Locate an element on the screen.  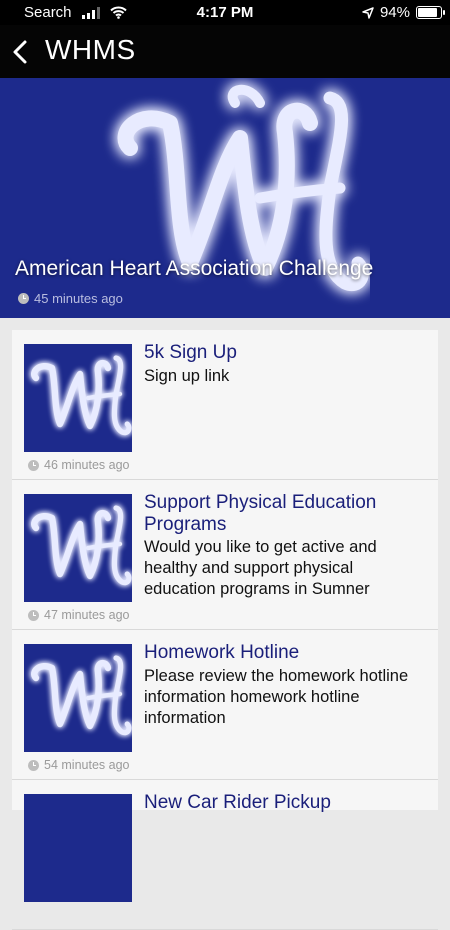
page-title: WHMS is located at coordinates (90, 49).